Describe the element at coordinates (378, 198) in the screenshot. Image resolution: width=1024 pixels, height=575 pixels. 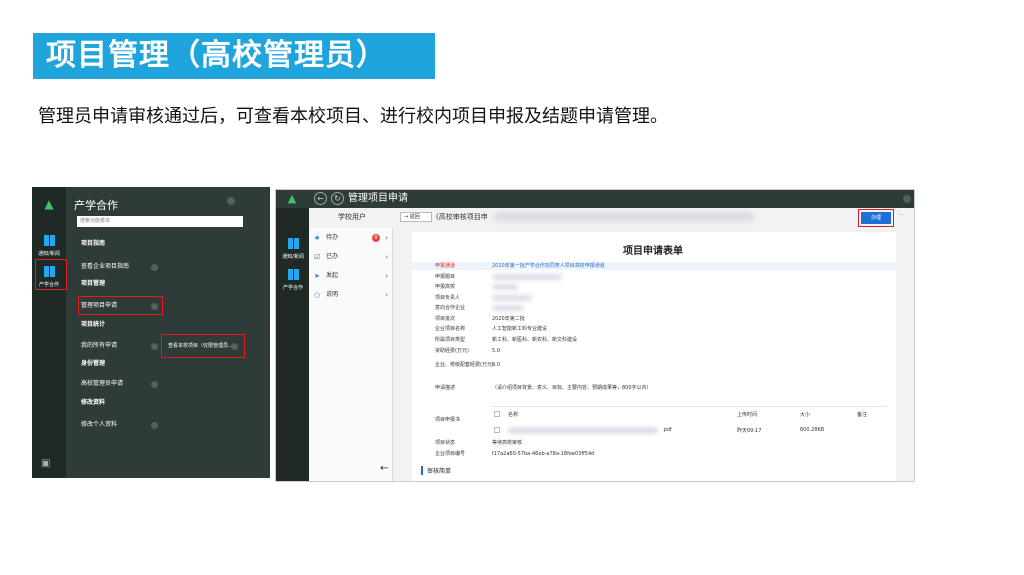
I see `window-title: 管理项目申请` at that location.